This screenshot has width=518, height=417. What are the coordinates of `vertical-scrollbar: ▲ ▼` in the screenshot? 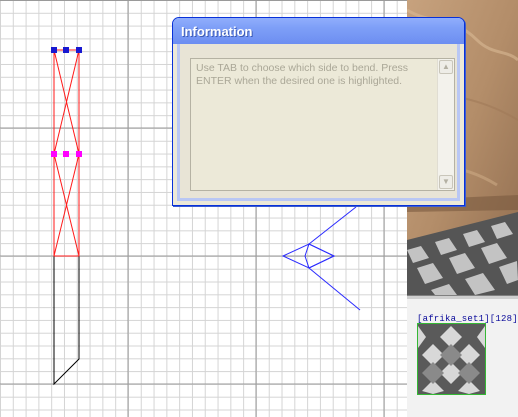 It's located at (445, 124).